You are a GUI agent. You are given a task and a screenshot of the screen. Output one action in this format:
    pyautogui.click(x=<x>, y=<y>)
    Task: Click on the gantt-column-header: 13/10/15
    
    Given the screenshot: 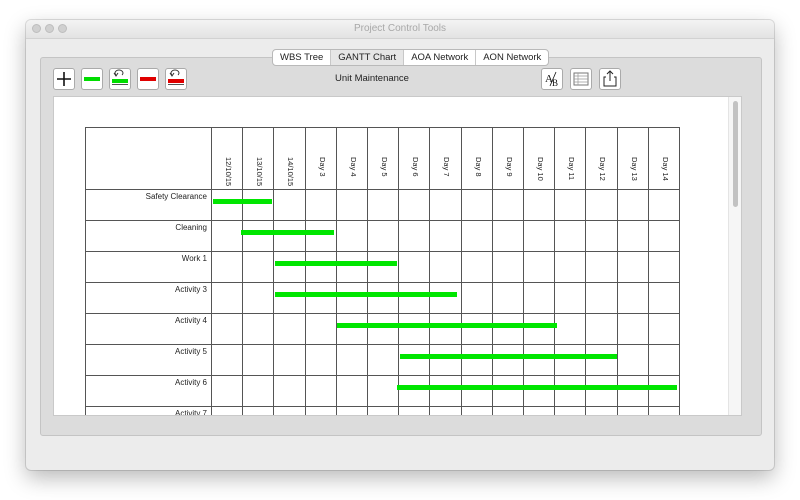 What is the action you would take?
    pyautogui.click(x=260, y=172)
    